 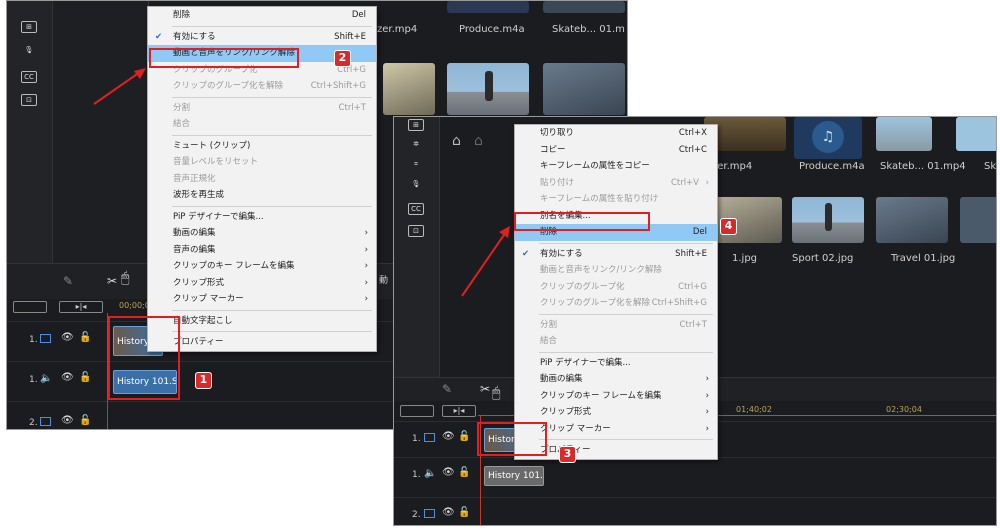 I want to click on menu-item: 音声の編集 ›, so click(x=262, y=250).